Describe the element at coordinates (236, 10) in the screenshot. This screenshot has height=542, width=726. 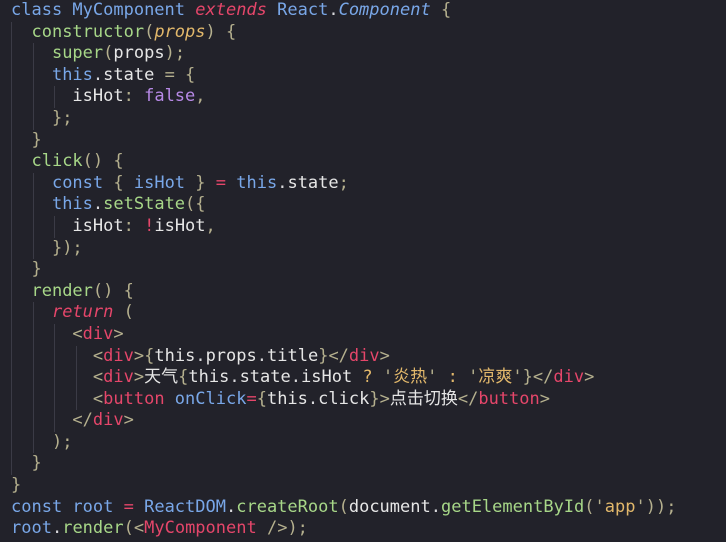
I see `code-token: extends` at that location.